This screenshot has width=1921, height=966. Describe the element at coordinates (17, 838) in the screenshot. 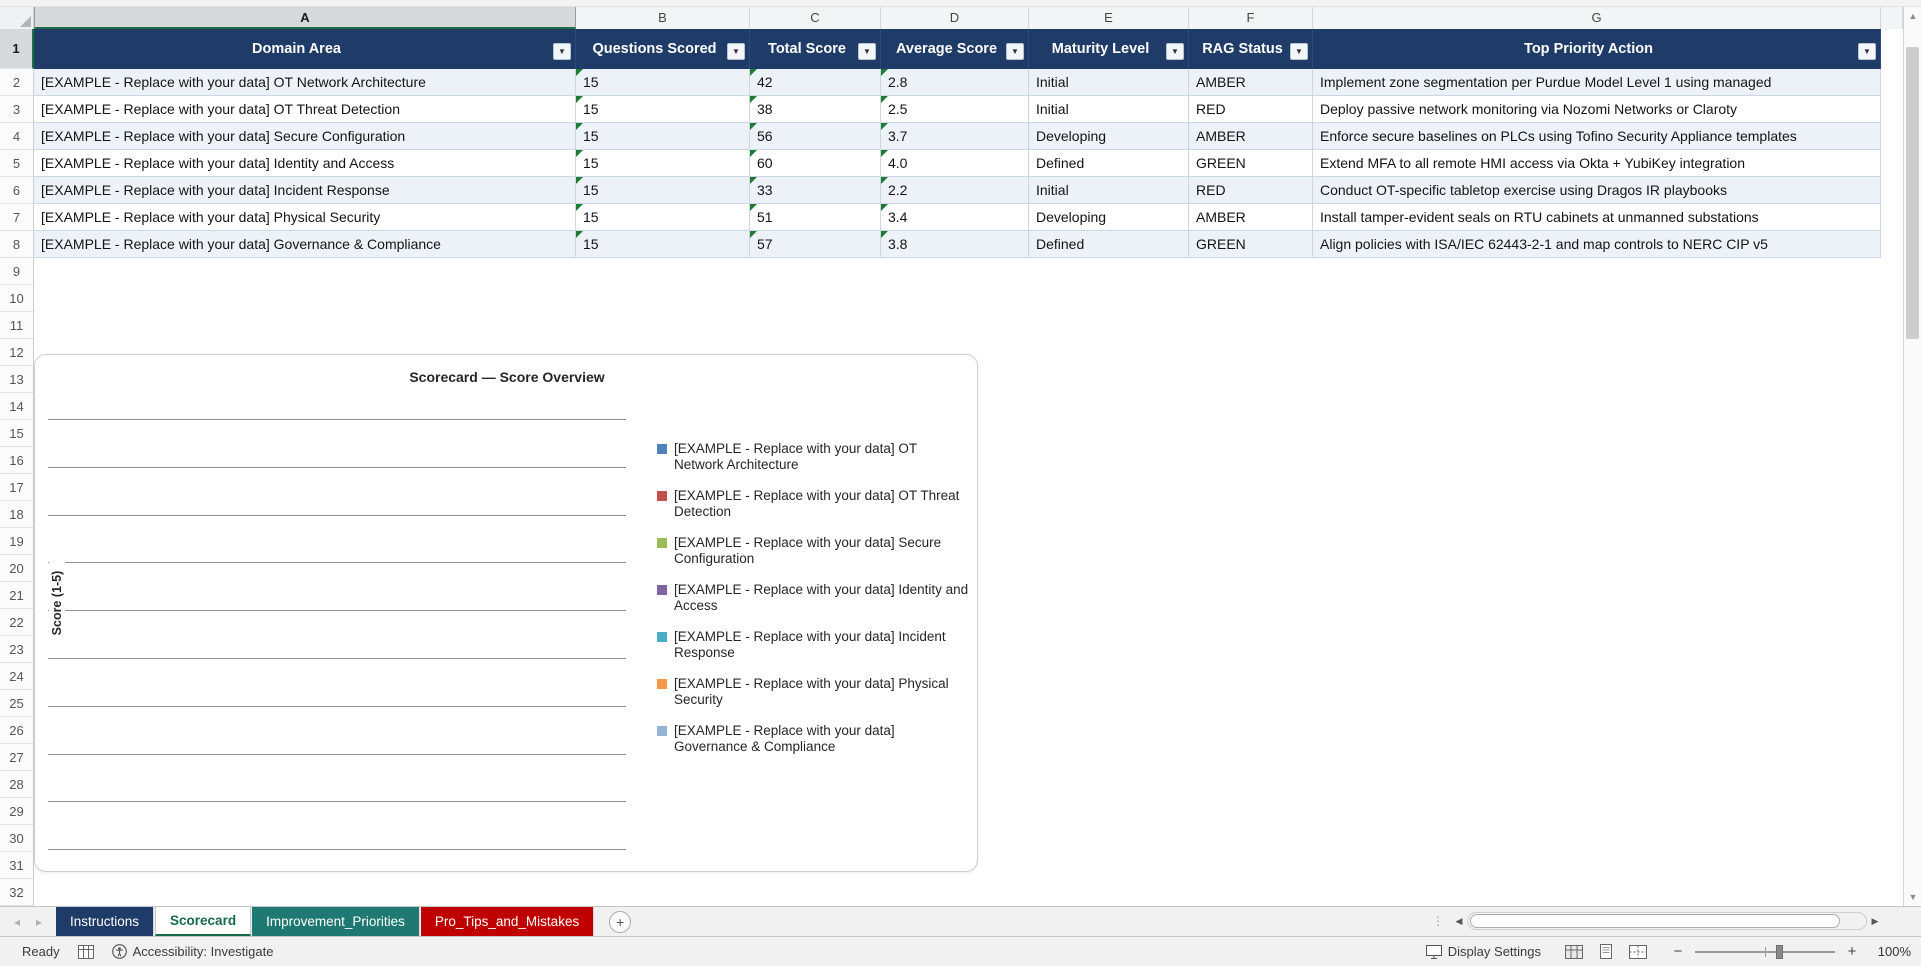

I see `row-header-30: 30` at that location.